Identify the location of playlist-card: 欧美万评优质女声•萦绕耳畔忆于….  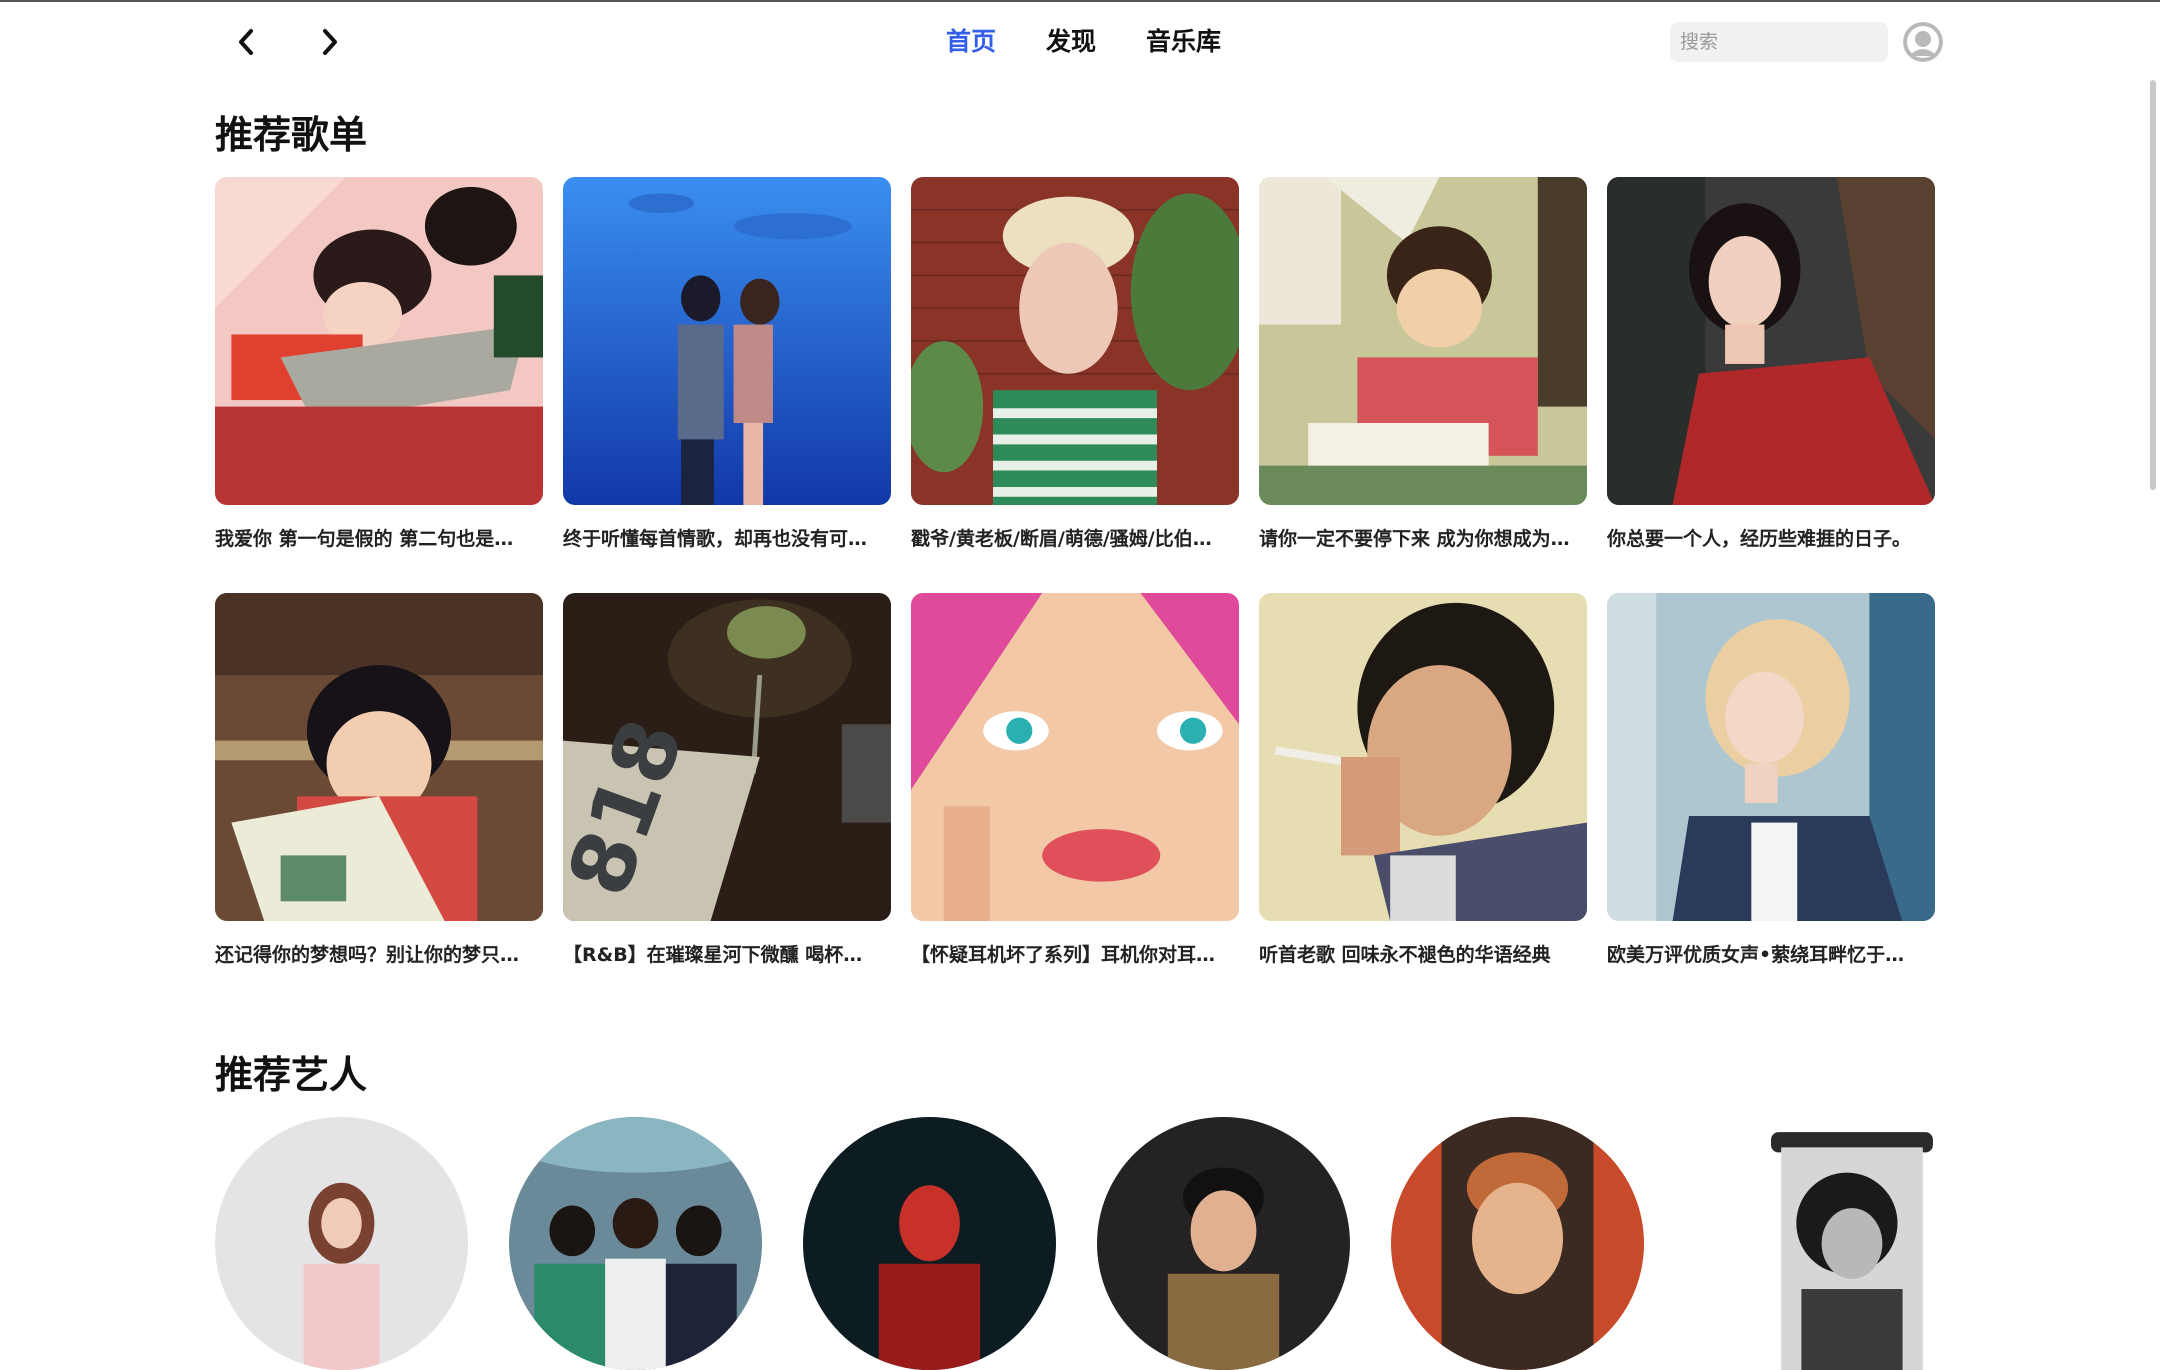
(1771, 781).